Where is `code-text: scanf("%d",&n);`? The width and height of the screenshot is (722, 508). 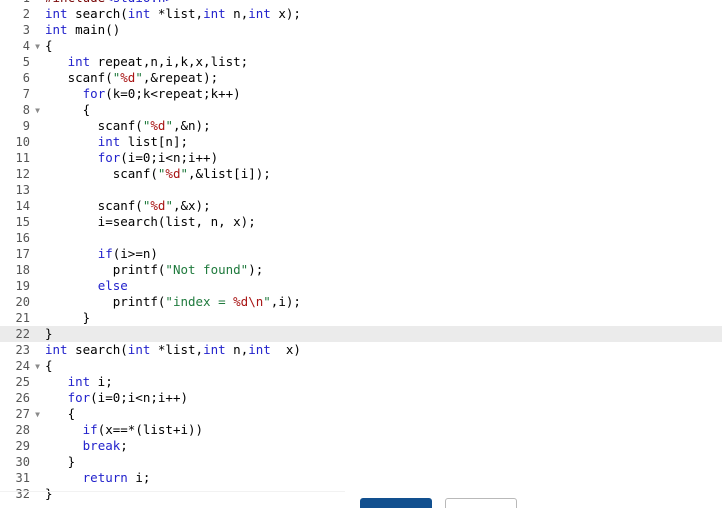 code-text: scanf("%d",&n); is located at coordinates (128, 126).